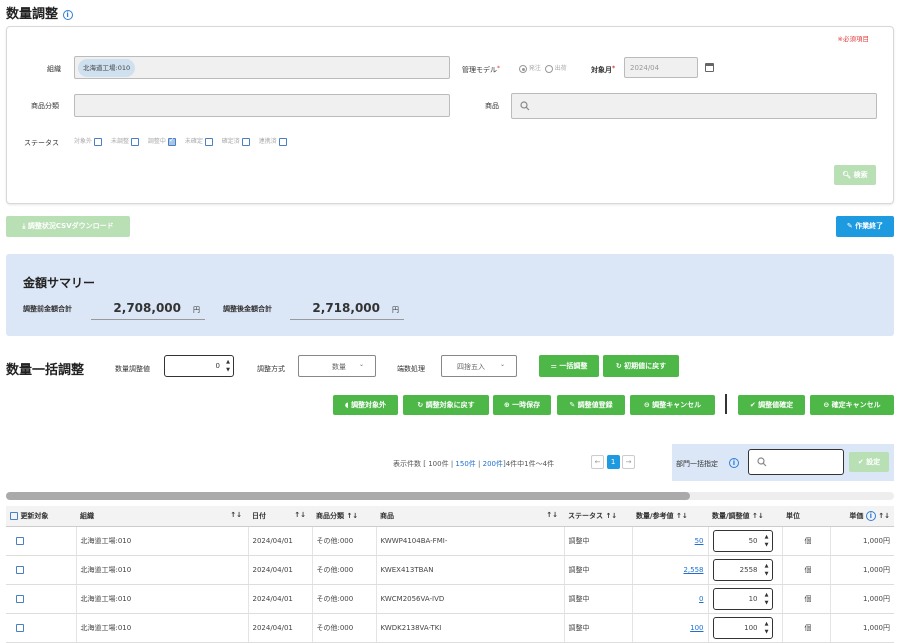 The image size is (898, 643). Describe the element at coordinates (280, 516) in the screenshot. I see `col-date: 日付 ↑↓` at that location.